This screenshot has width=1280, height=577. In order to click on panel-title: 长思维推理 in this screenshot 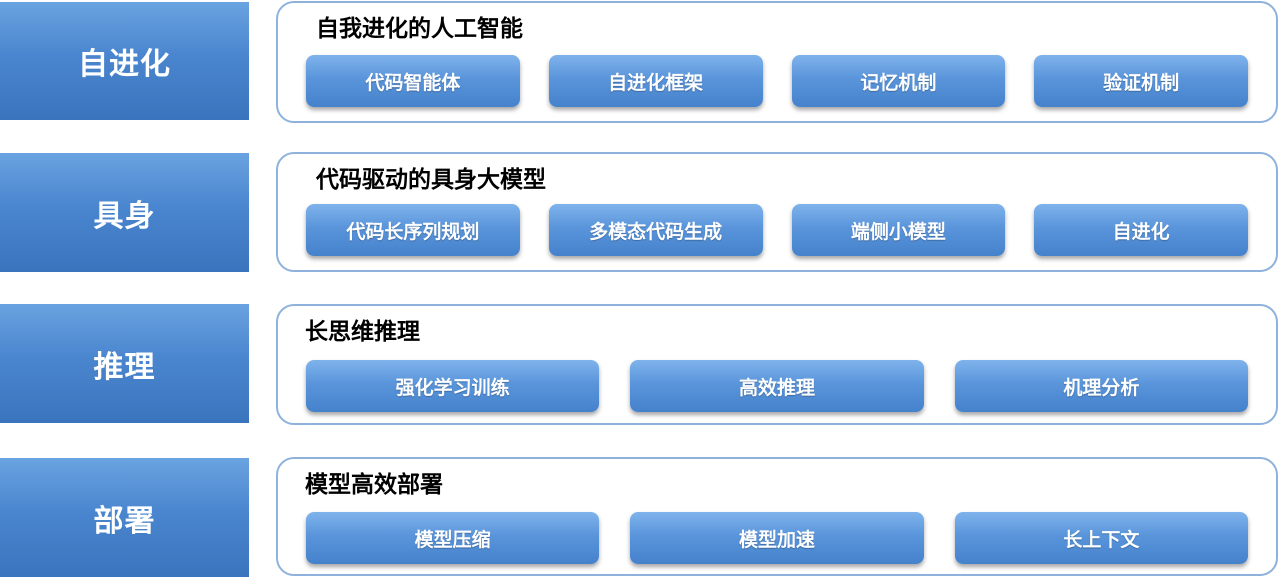, I will do `click(362, 332)`.